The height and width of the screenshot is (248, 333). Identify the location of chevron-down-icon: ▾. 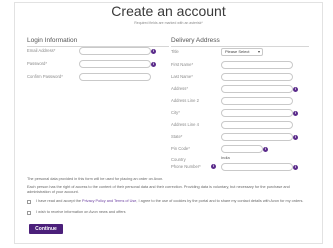
(258, 51).